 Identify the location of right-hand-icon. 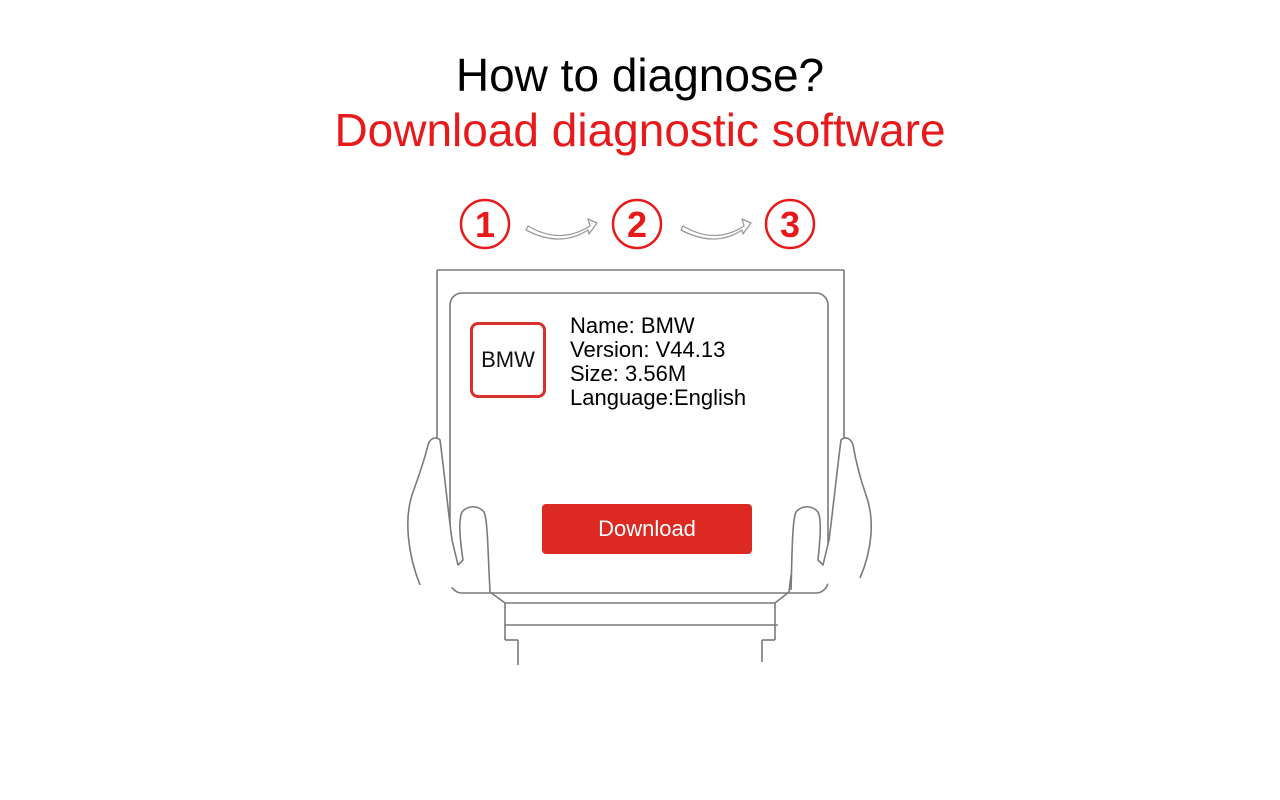
(831, 514).